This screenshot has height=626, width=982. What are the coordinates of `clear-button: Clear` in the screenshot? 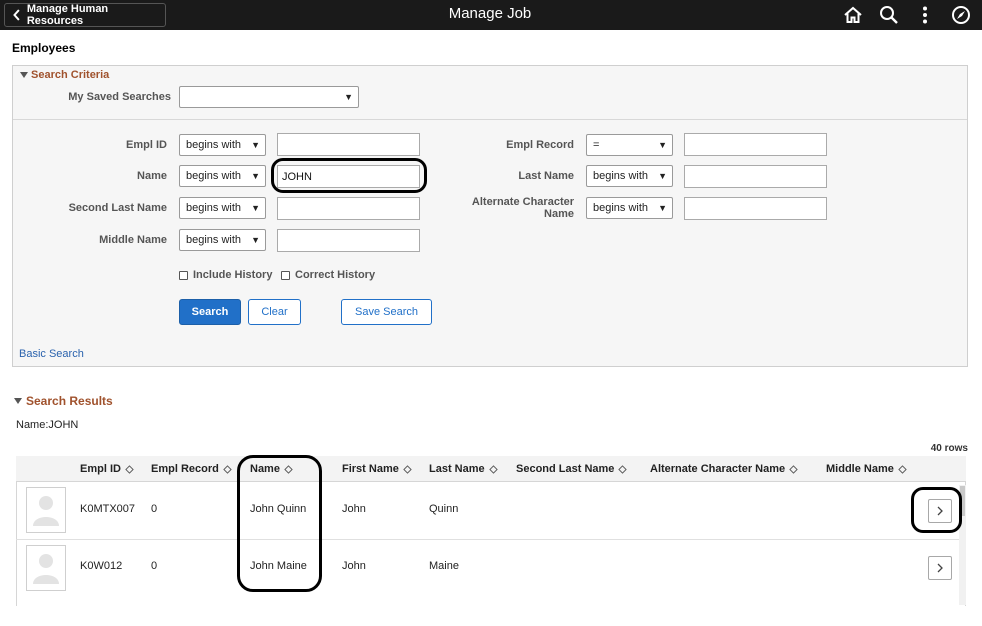 It's located at (274, 312).